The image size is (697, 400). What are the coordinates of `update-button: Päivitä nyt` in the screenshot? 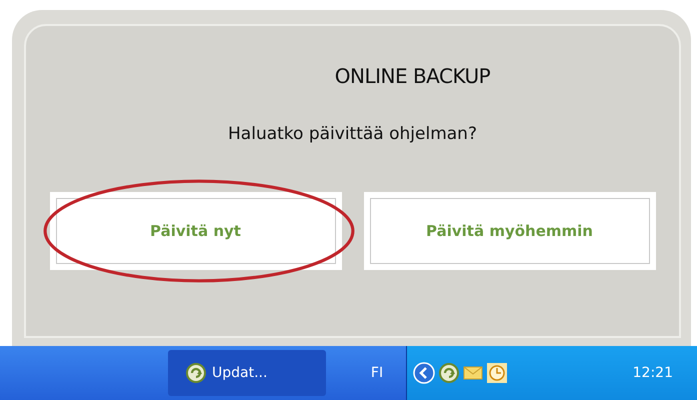 It's located at (196, 231).